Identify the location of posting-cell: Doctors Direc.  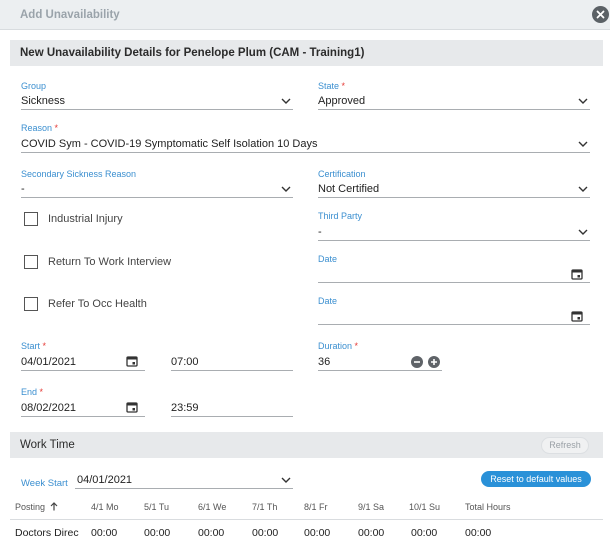
(47, 533).